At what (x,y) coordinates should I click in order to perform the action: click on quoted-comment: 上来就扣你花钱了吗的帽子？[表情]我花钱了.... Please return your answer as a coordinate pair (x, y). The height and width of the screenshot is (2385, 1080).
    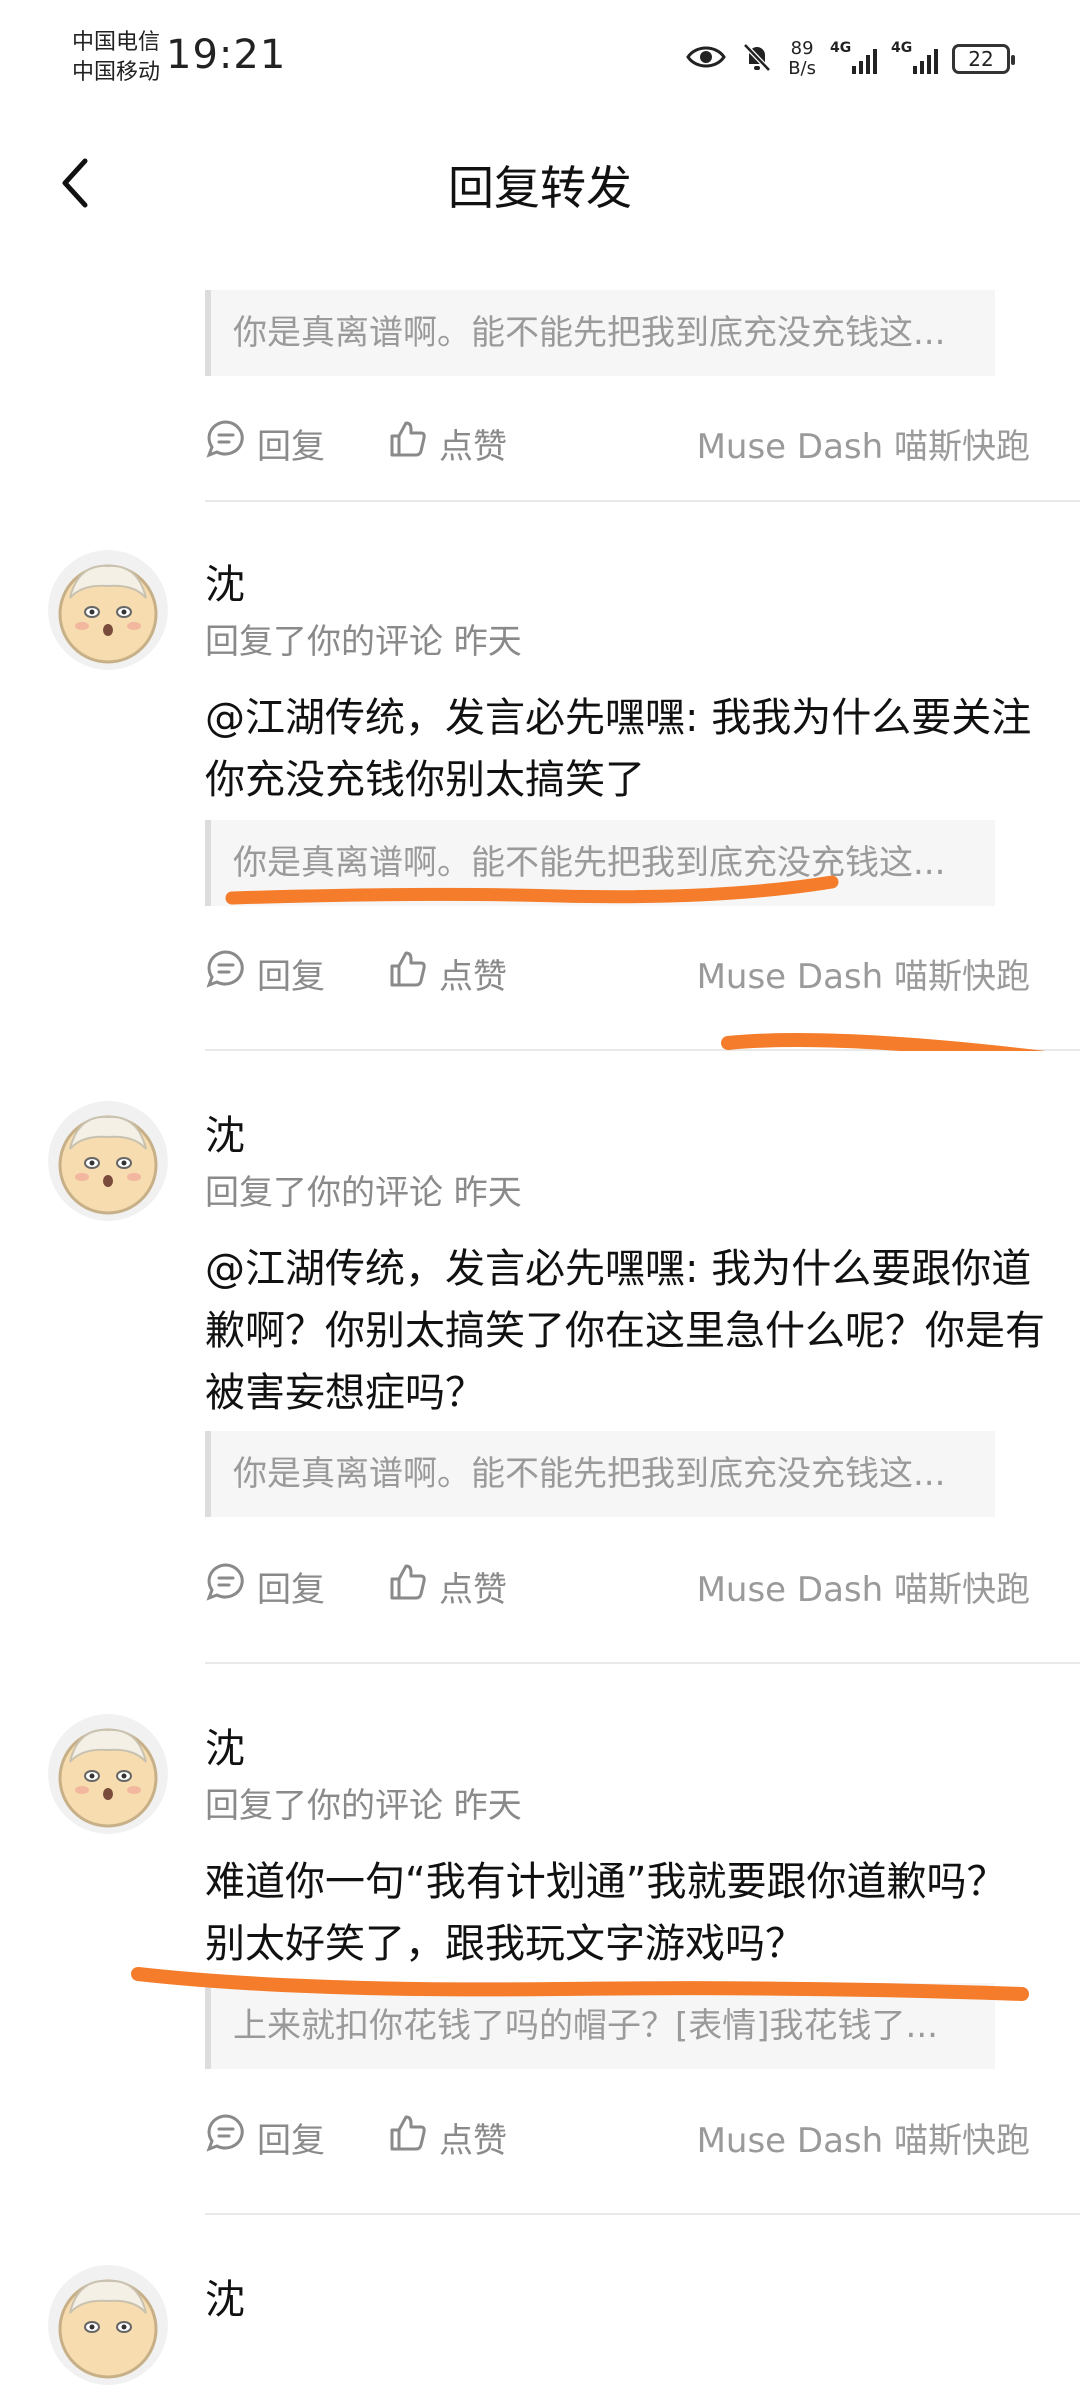
    Looking at the image, I should click on (600, 2026).